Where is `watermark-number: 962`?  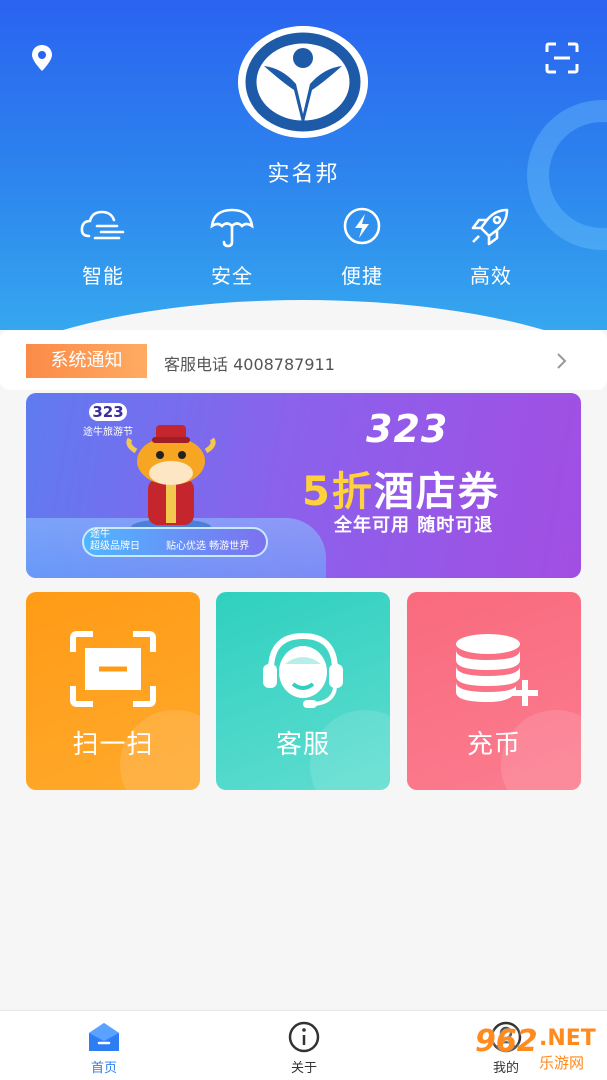 watermark-number: 962 is located at coordinates (506, 1041).